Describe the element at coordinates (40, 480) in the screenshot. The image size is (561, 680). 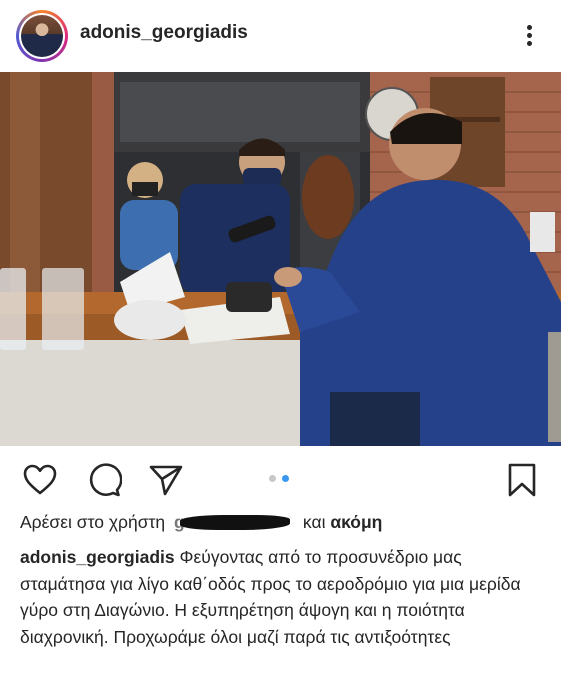
I see `heart-icon` at that location.